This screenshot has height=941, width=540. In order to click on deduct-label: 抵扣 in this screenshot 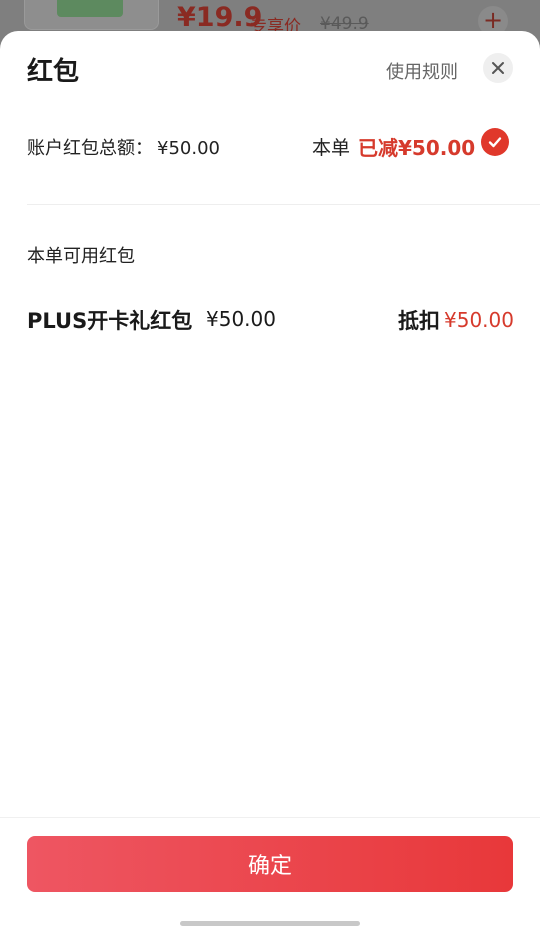, I will do `click(419, 321)`.